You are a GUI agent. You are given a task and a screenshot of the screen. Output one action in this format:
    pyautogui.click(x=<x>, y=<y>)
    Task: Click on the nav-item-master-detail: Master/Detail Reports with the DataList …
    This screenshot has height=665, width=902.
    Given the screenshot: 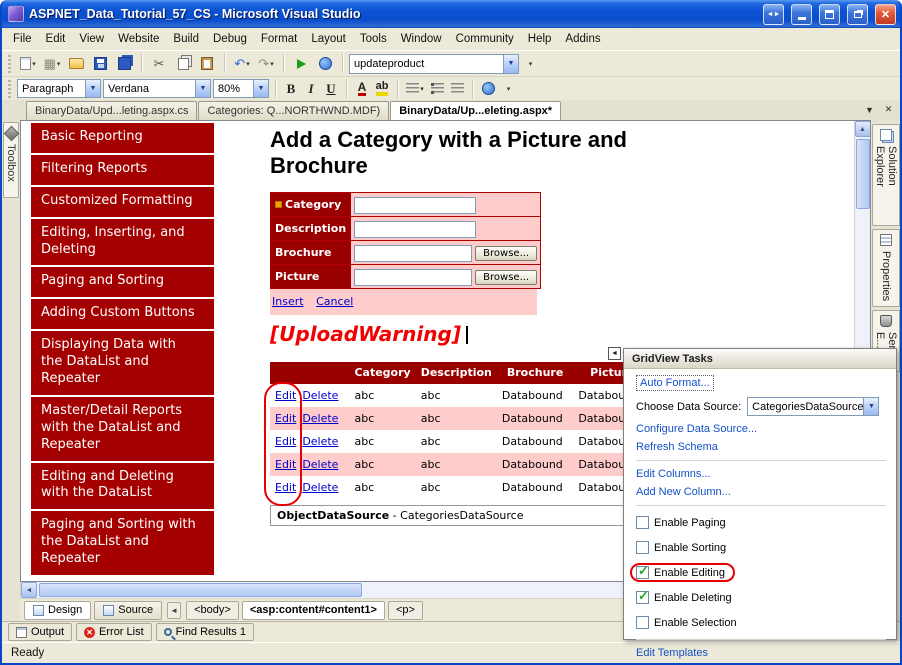 What is the action you would take?
    pyautogui.click(x=122, y=428)
    